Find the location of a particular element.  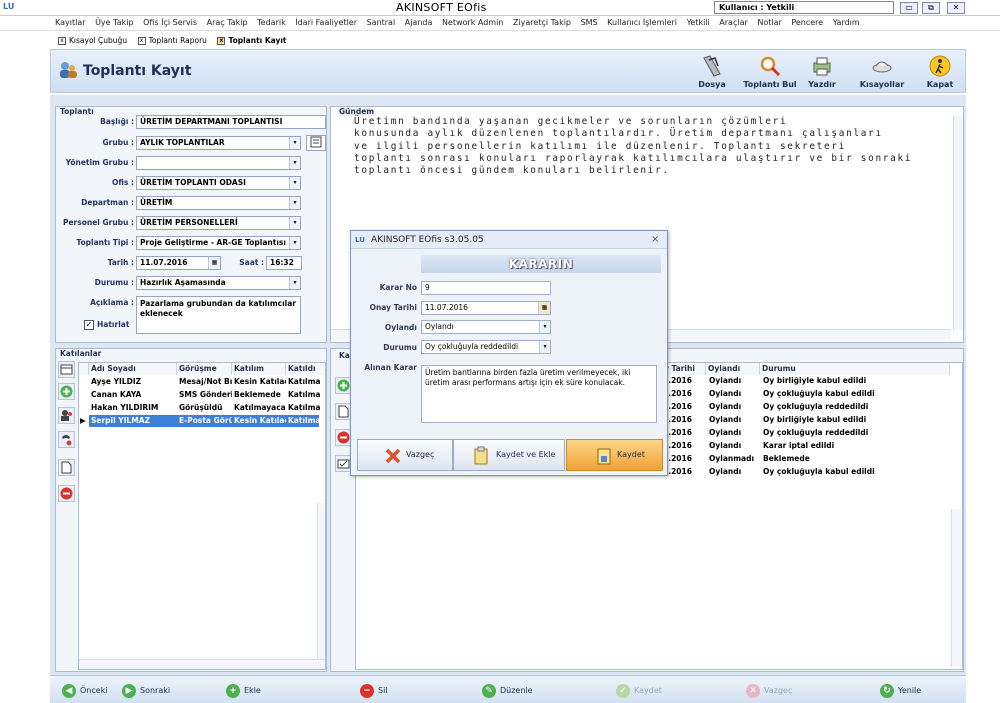

yonetim-grubu-select: ▾ is located at coordinates (218, 163).